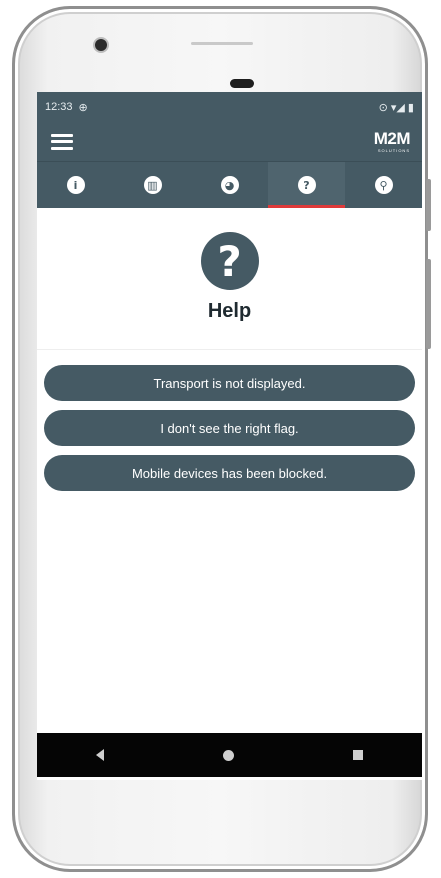 This screenshot has width=441, height=878. I want to click on tab-info: i, so click(75, 185).